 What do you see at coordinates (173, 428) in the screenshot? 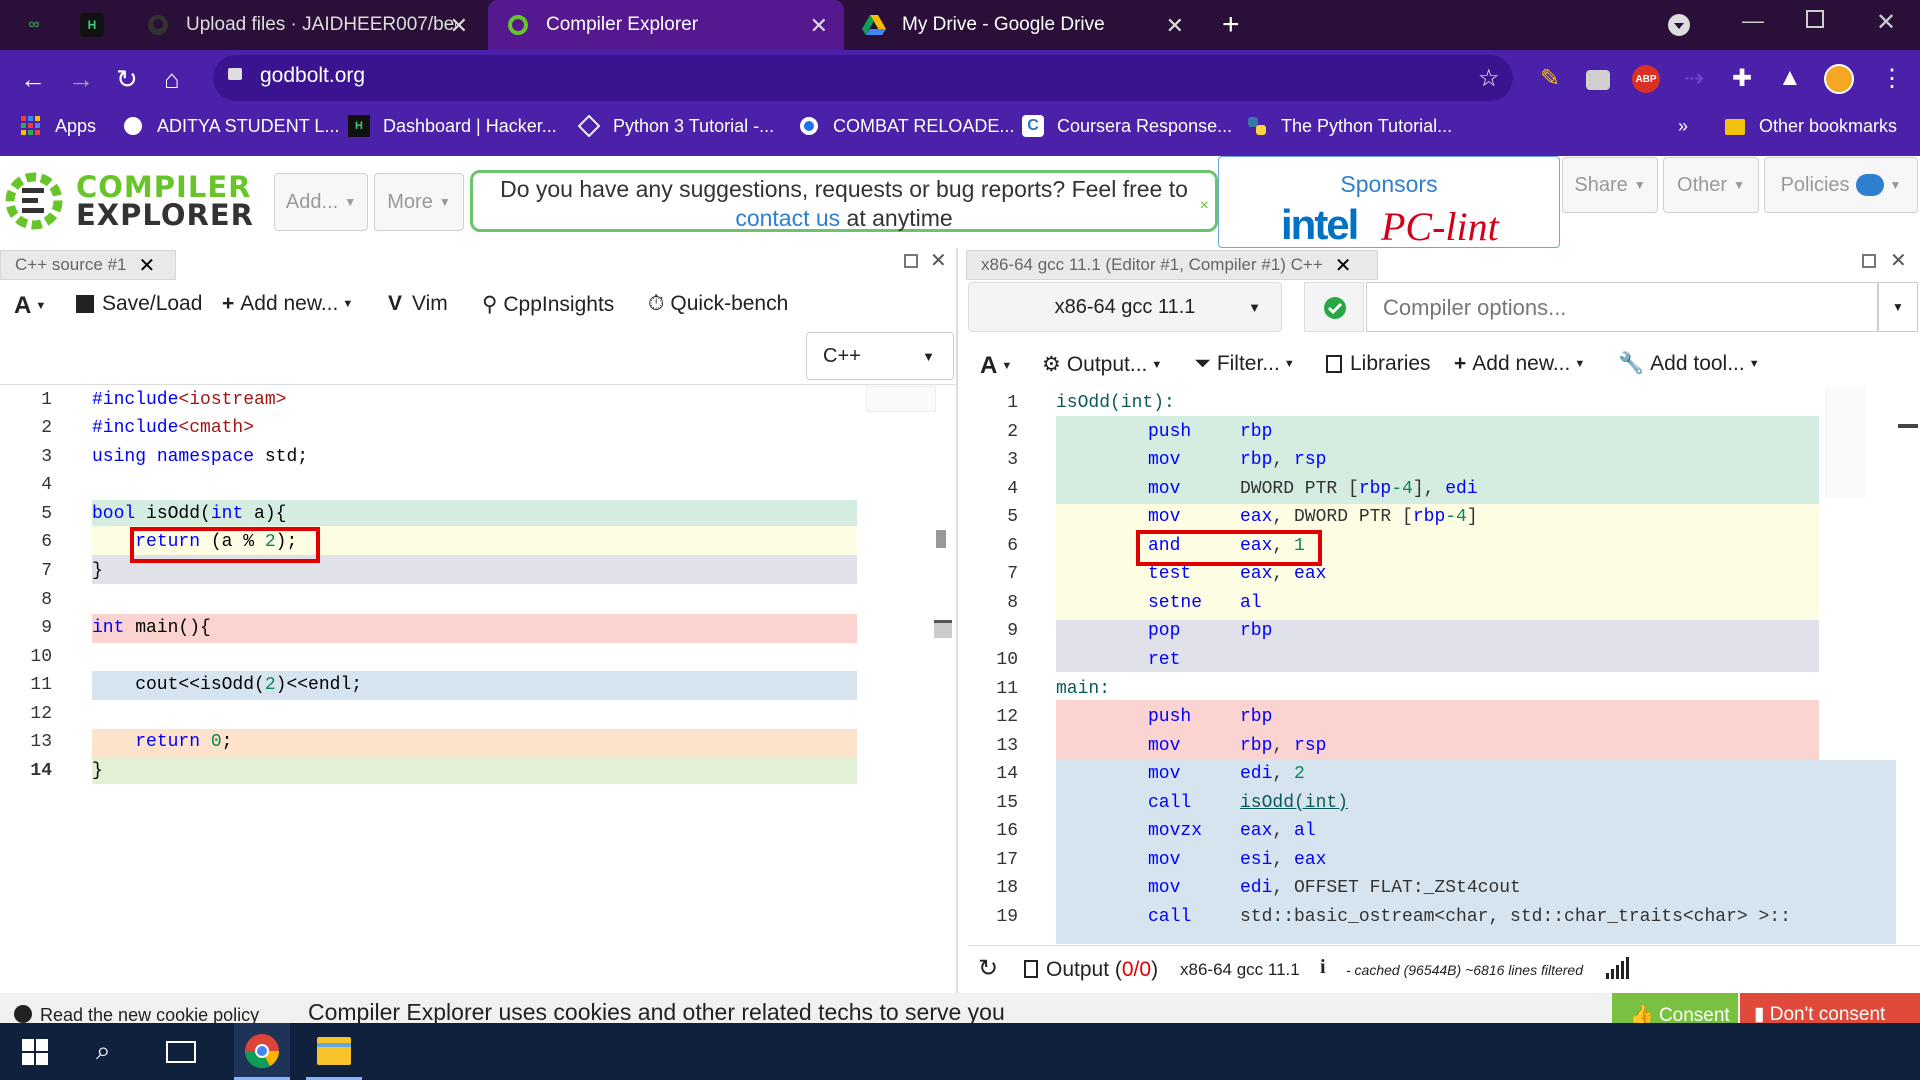
I see `code-line: #include<cmath>` at bounding box center [173, 428].